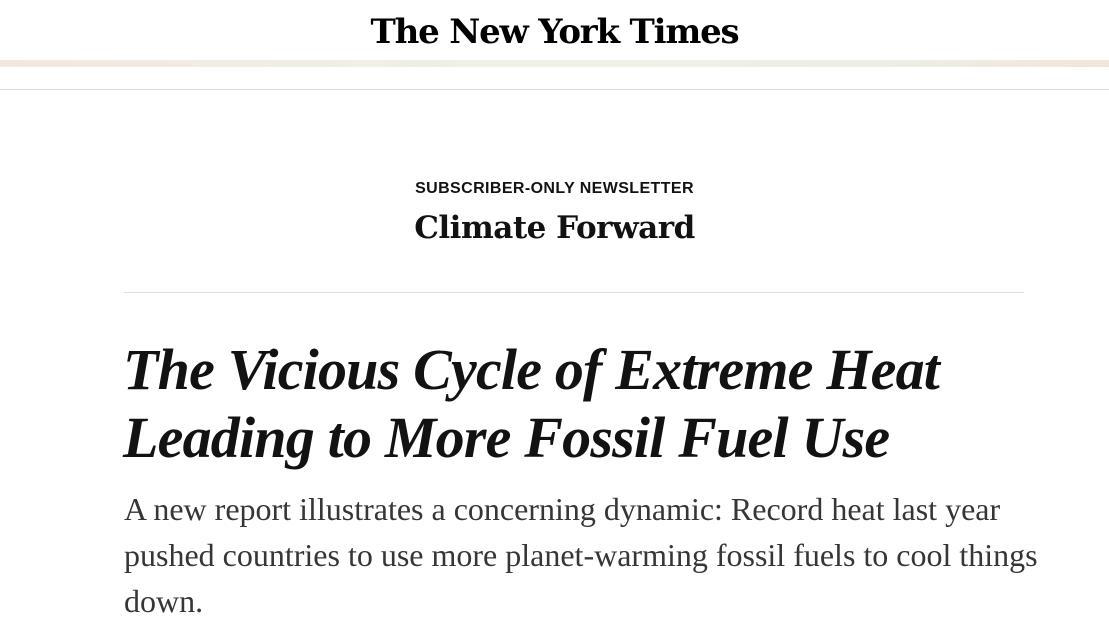 The height and width of the screenshot is (635, 1109). Describe the element at coordinates (554, 63) in the screenshot. I see `masthead-color-stripe` at that location.